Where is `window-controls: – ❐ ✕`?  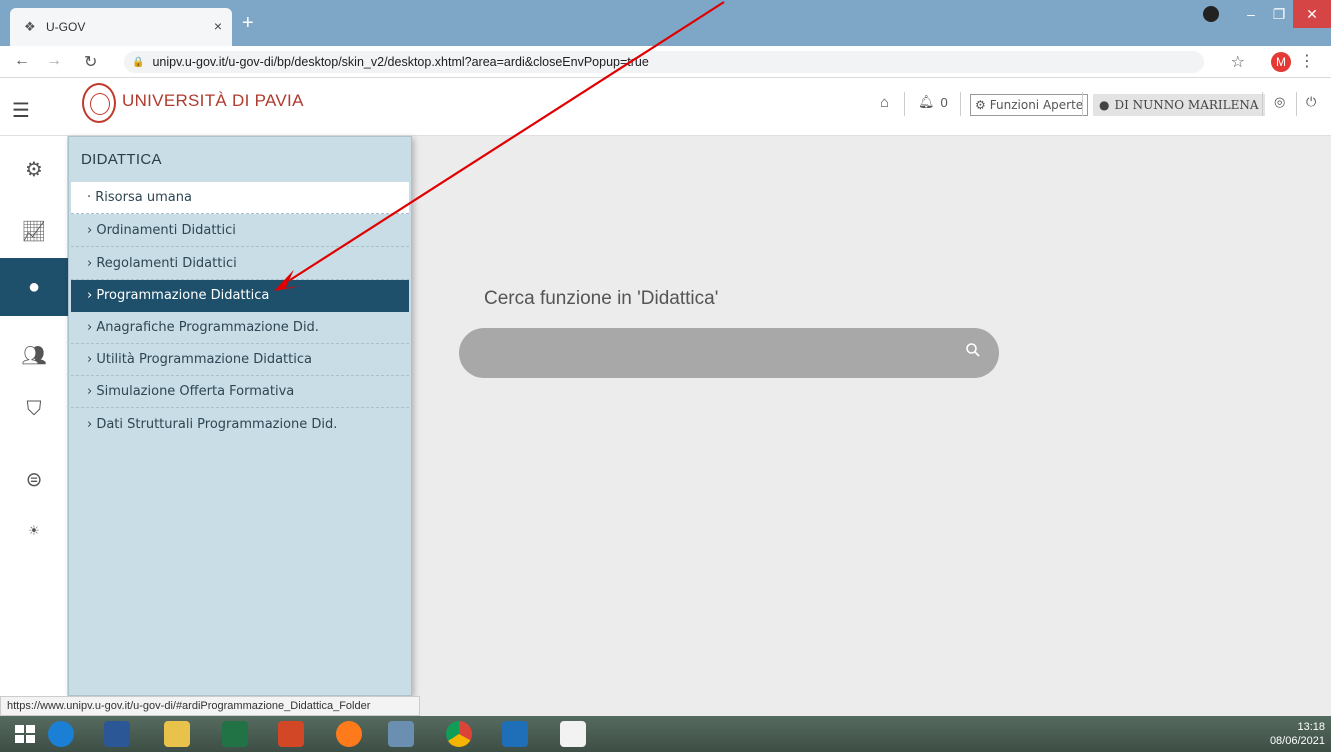 window-controls: – ❐ ✕ is located at coordinates (1284, 14).